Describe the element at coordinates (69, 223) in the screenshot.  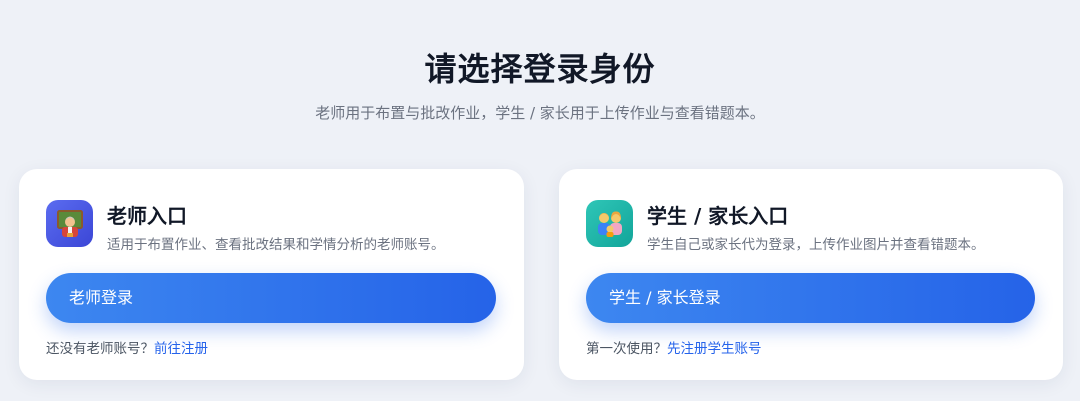
I see `teacher-icon` at that location.